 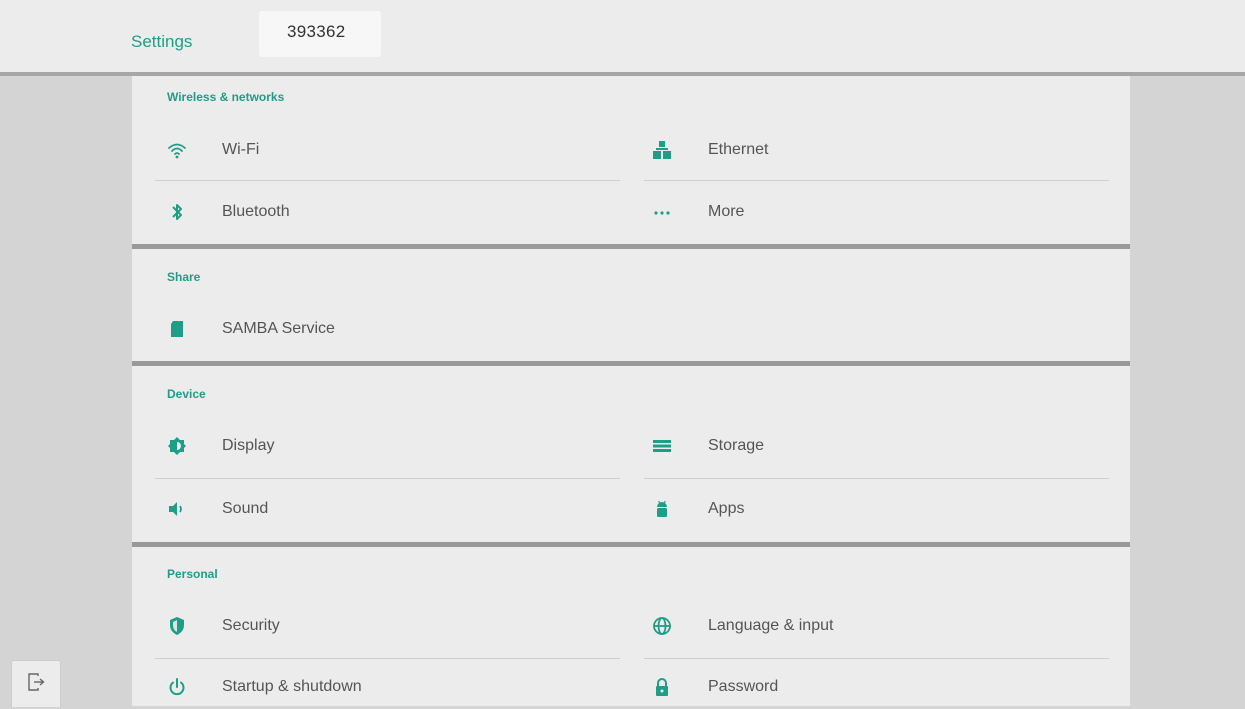 What do you see at coordinates (226, 97) in the screenshot?
I see `section-title-wireless: Wireless & networks` at bounding box center [226, 97].